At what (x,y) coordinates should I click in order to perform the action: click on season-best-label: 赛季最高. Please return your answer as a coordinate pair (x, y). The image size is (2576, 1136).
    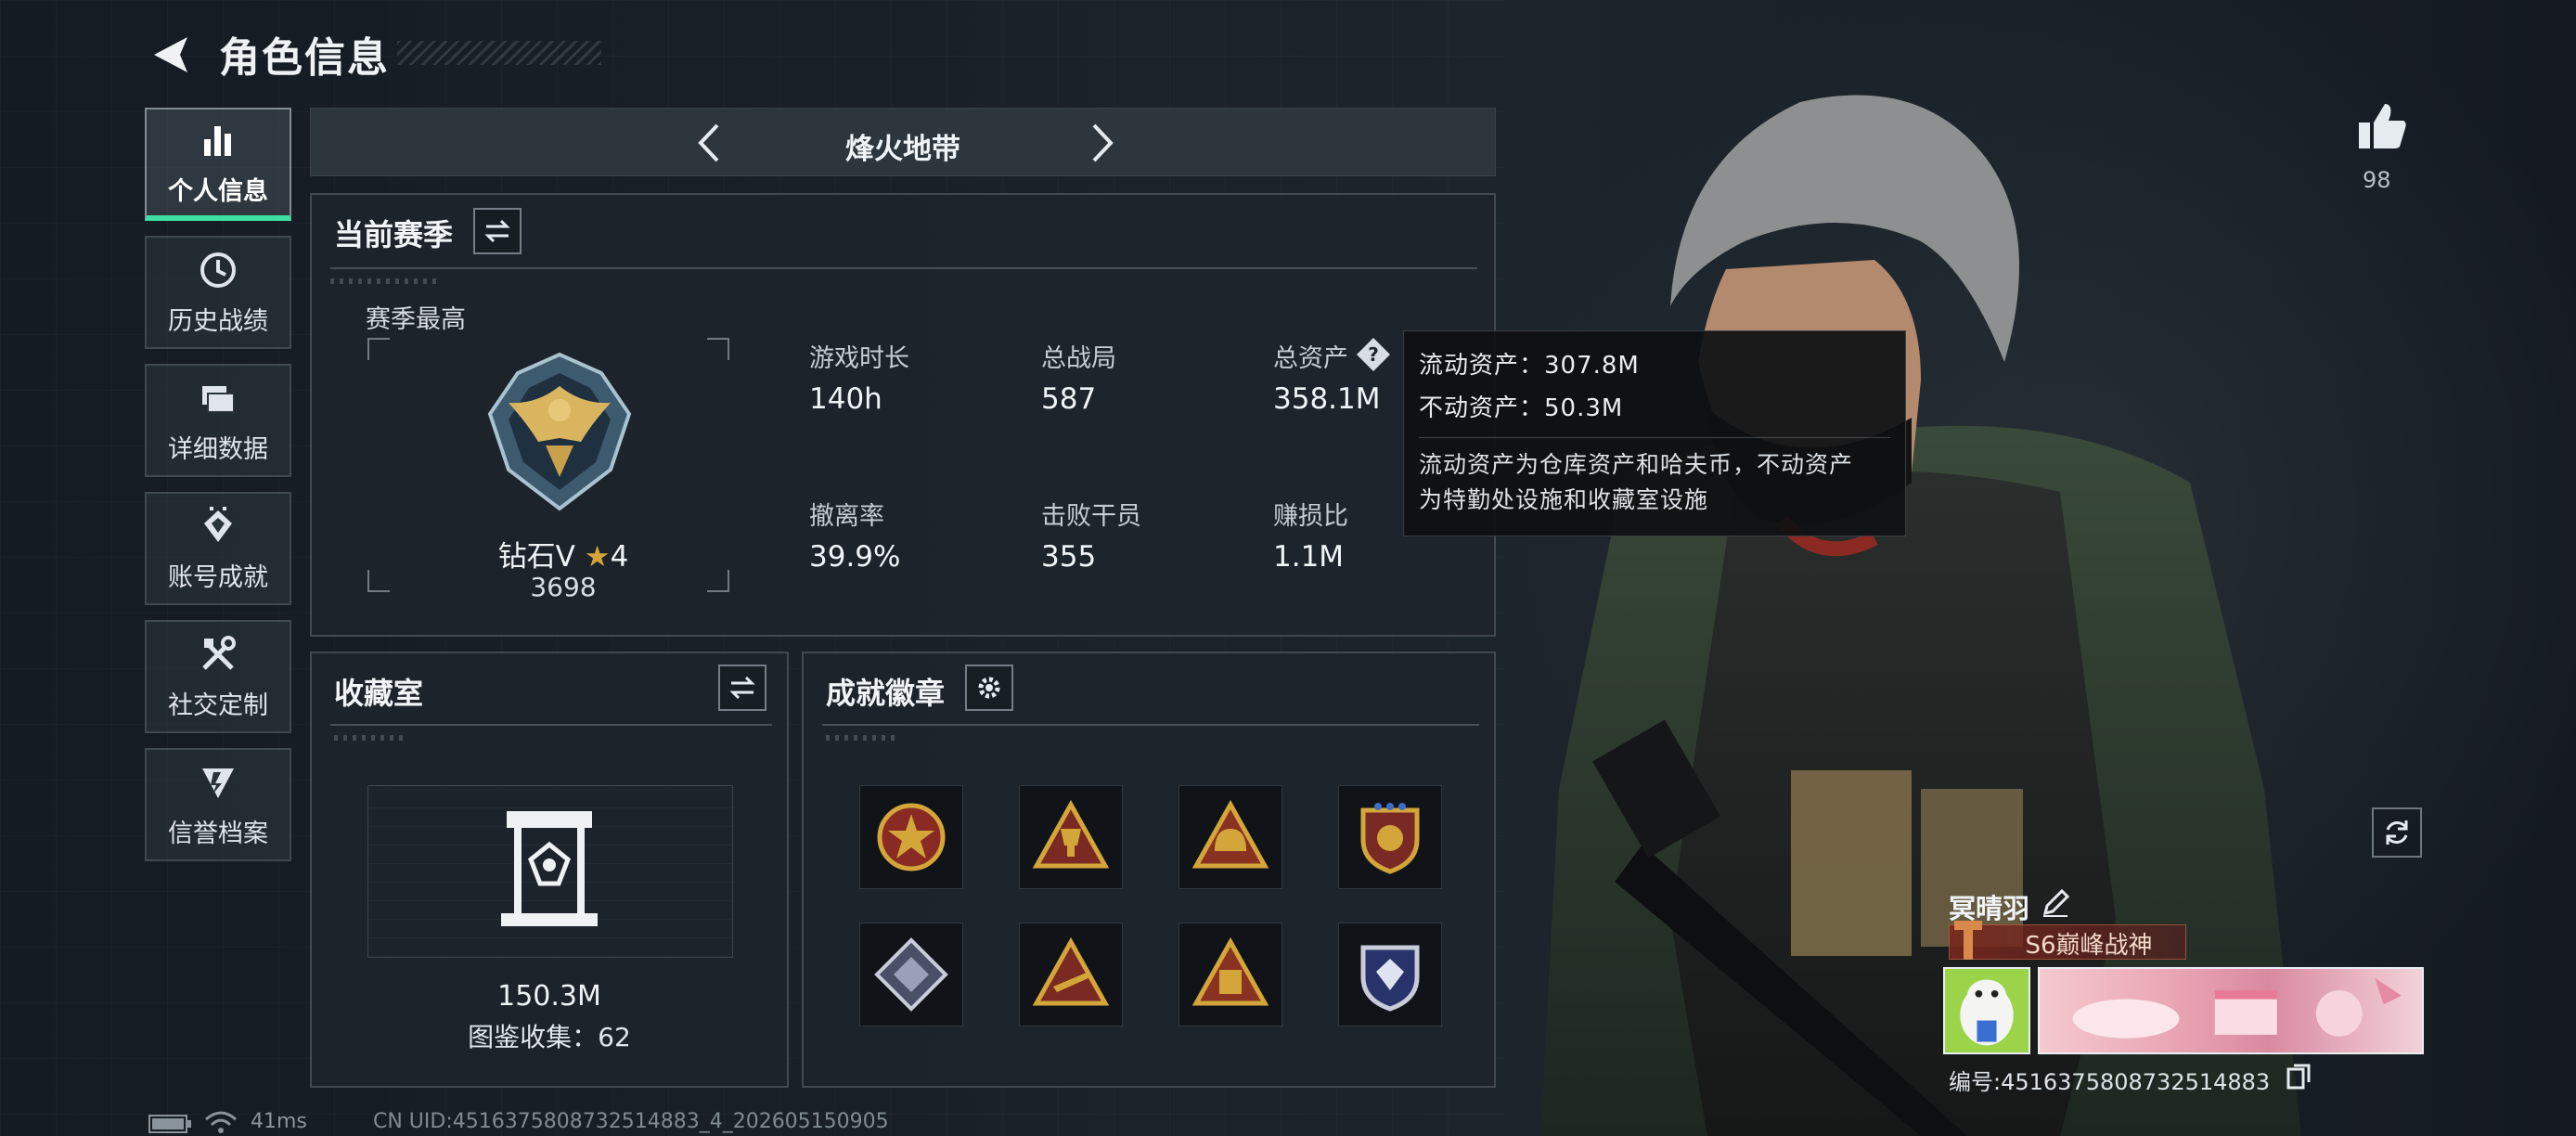
    Looking at the image, I should click on (416, 319).